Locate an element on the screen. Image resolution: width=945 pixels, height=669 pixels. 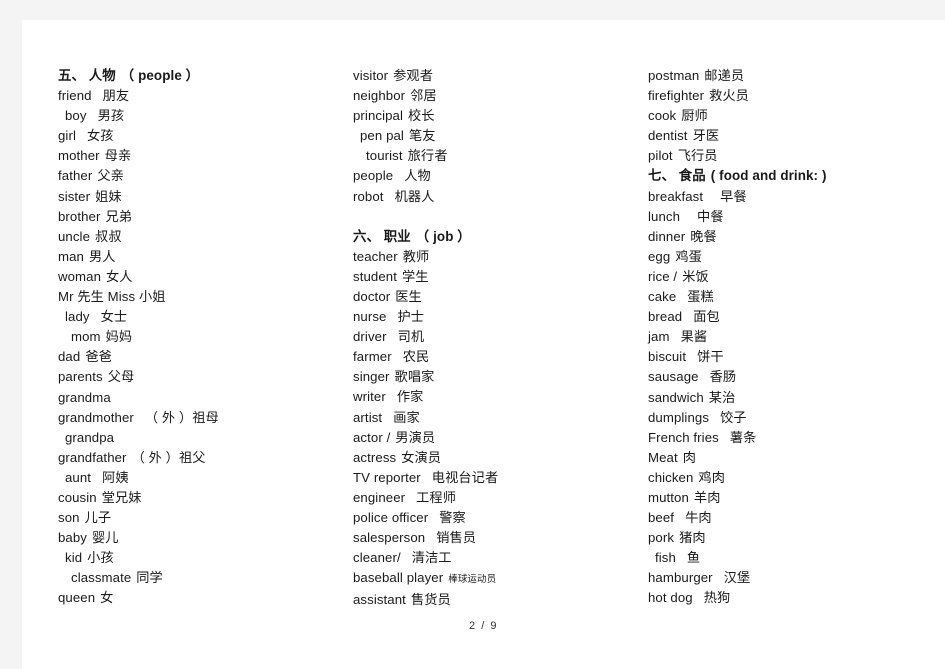
vocabulary-term-en: cook is located at coordinates (662, 116).